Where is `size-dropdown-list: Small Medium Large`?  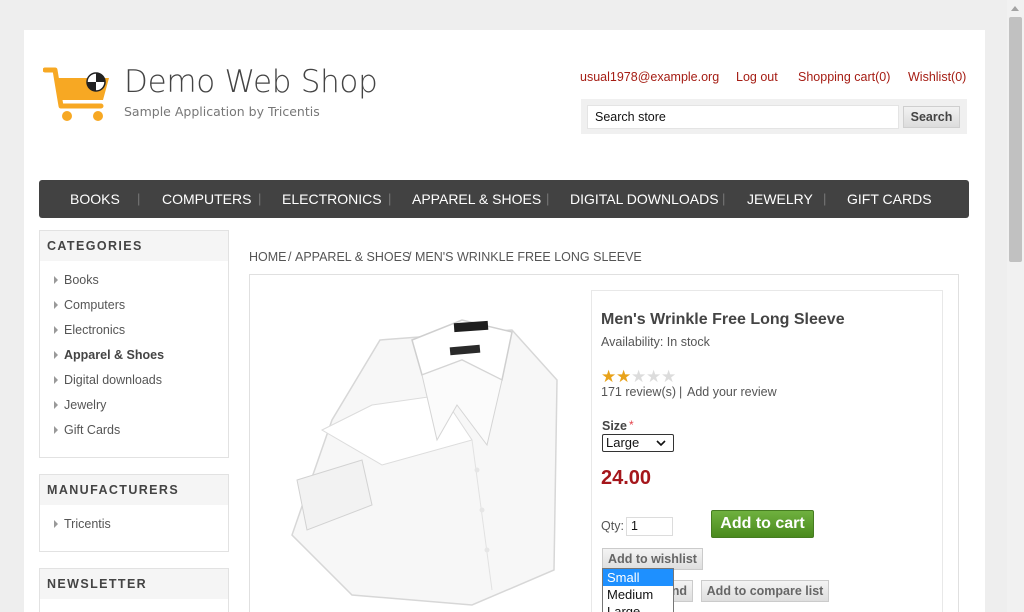
size-dropdown-list: Small Medium Large is located at coordinates (638, 590).